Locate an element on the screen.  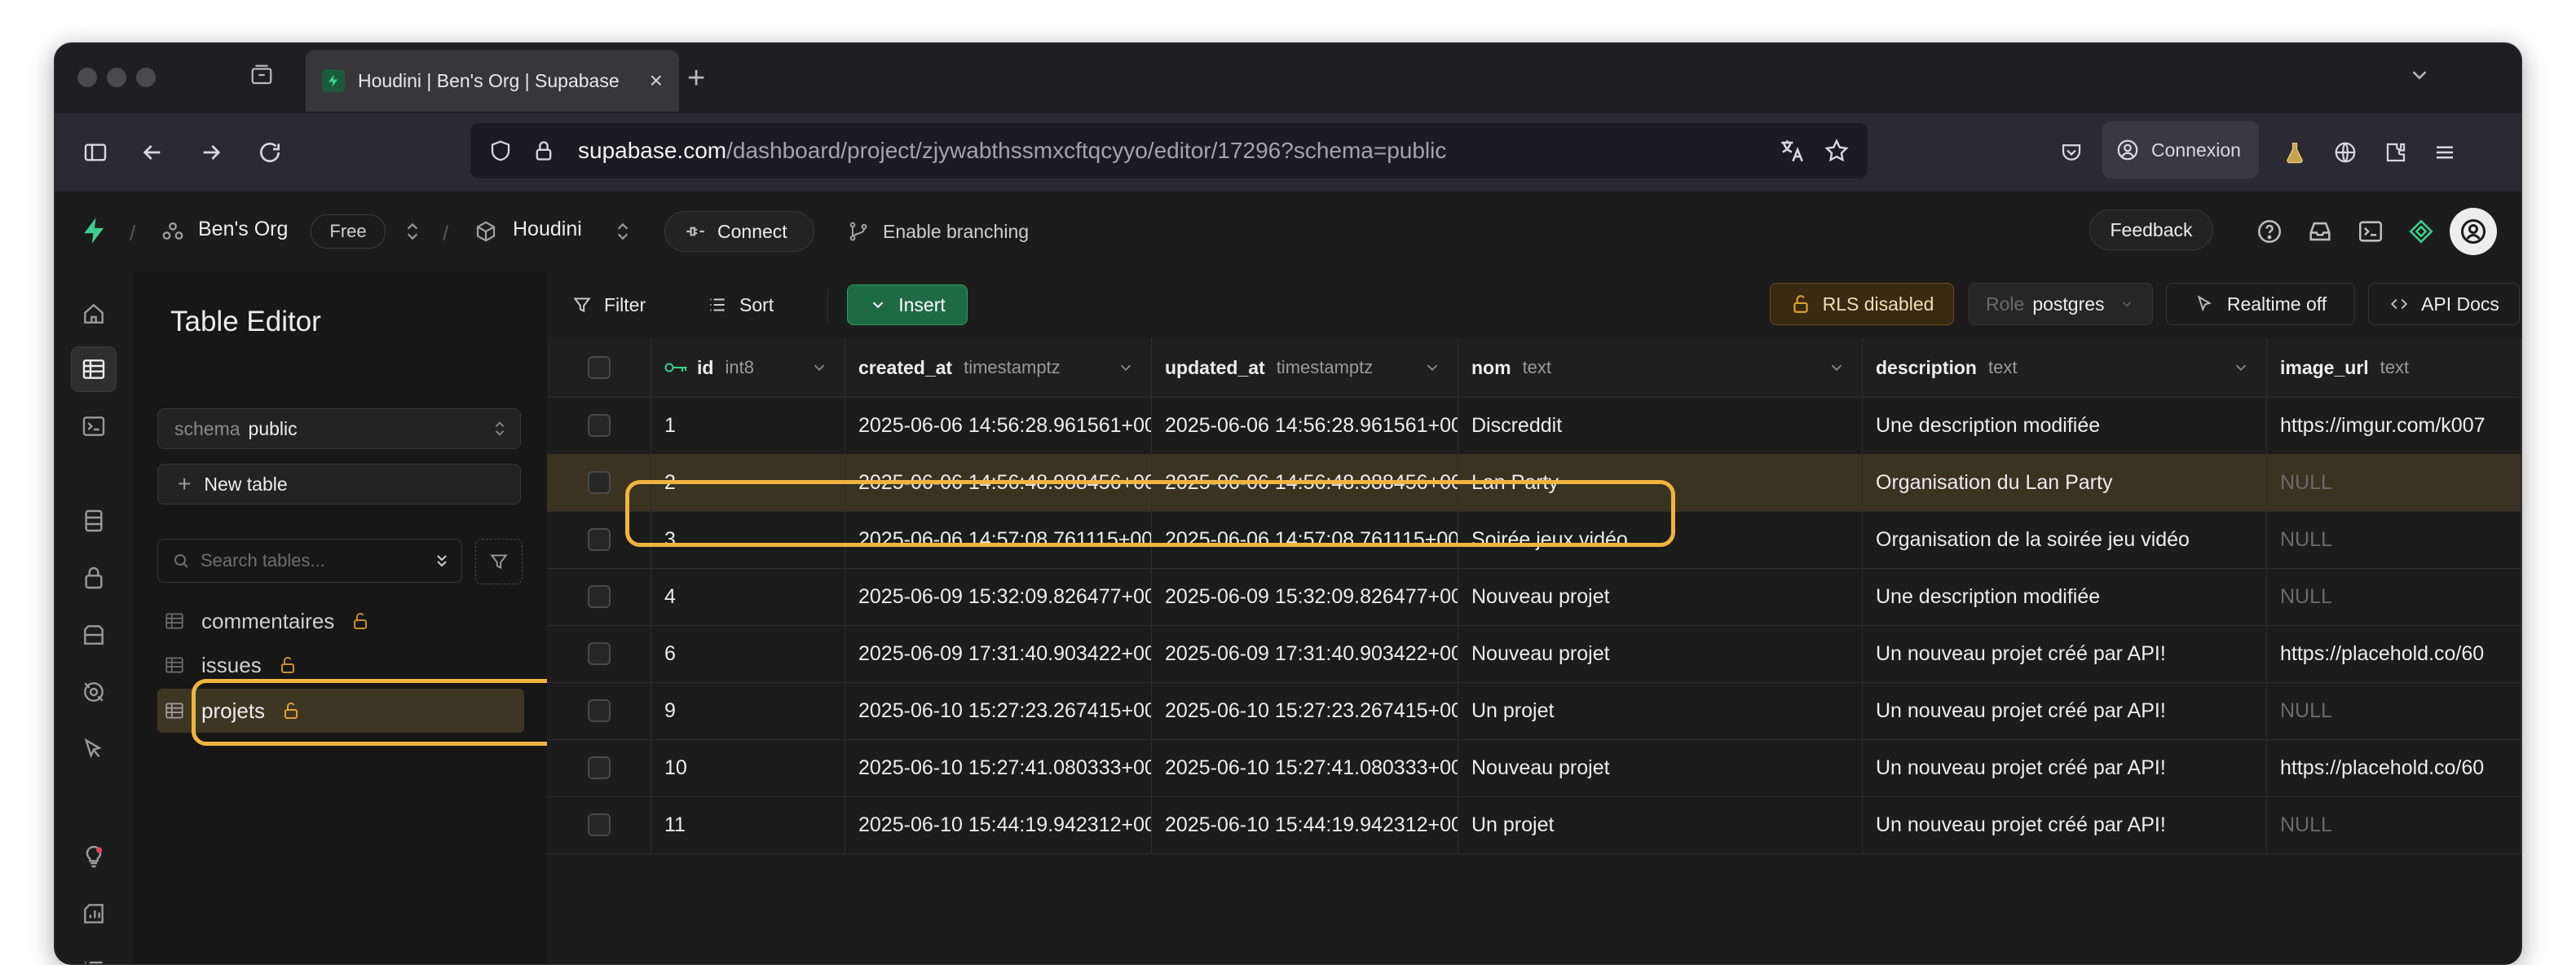
cell-created-at: 2025-06-10 15:44:19.942312+00 is located at coordinates (998, 825).